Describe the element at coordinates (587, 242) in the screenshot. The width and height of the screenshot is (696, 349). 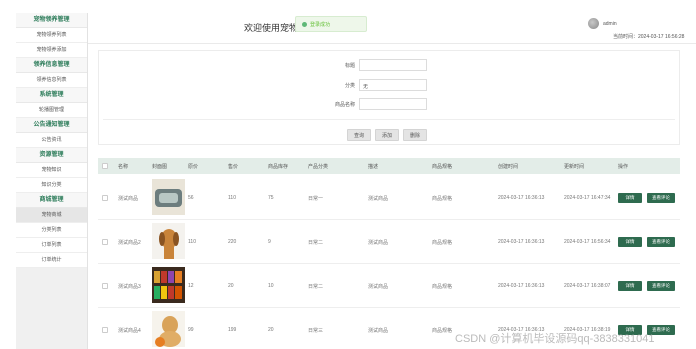
I see `cell-updated: 2024-03-17 16:56:34` at that location.